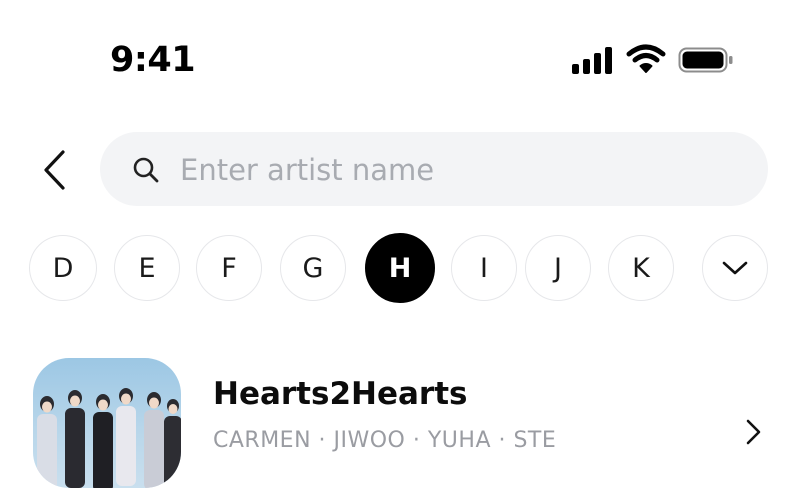 The height and width of the screenshot is (488, 800). What do you see at coordinates (63, 268) in the screenshot?
I see `letter-chip-d: D` at bounding box center [63, 268].